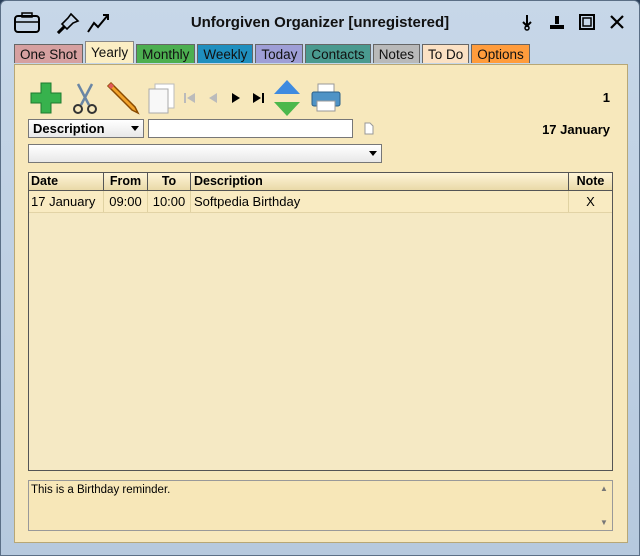  I want to click on print-icon, so click(326, 98).